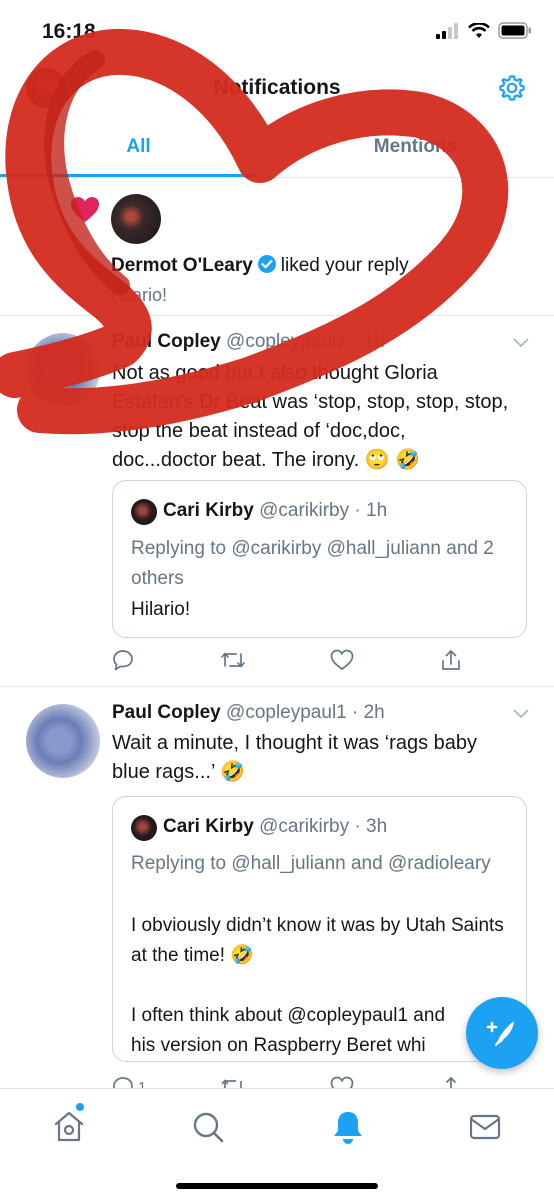 Image resolution: width=554 pixels, height=1200 pixels. What do you see at coordinates (323, 510) in the screenshot?
I see `quoted-handle-time: @carikirby · 1h` at bounding box center [323, 510].